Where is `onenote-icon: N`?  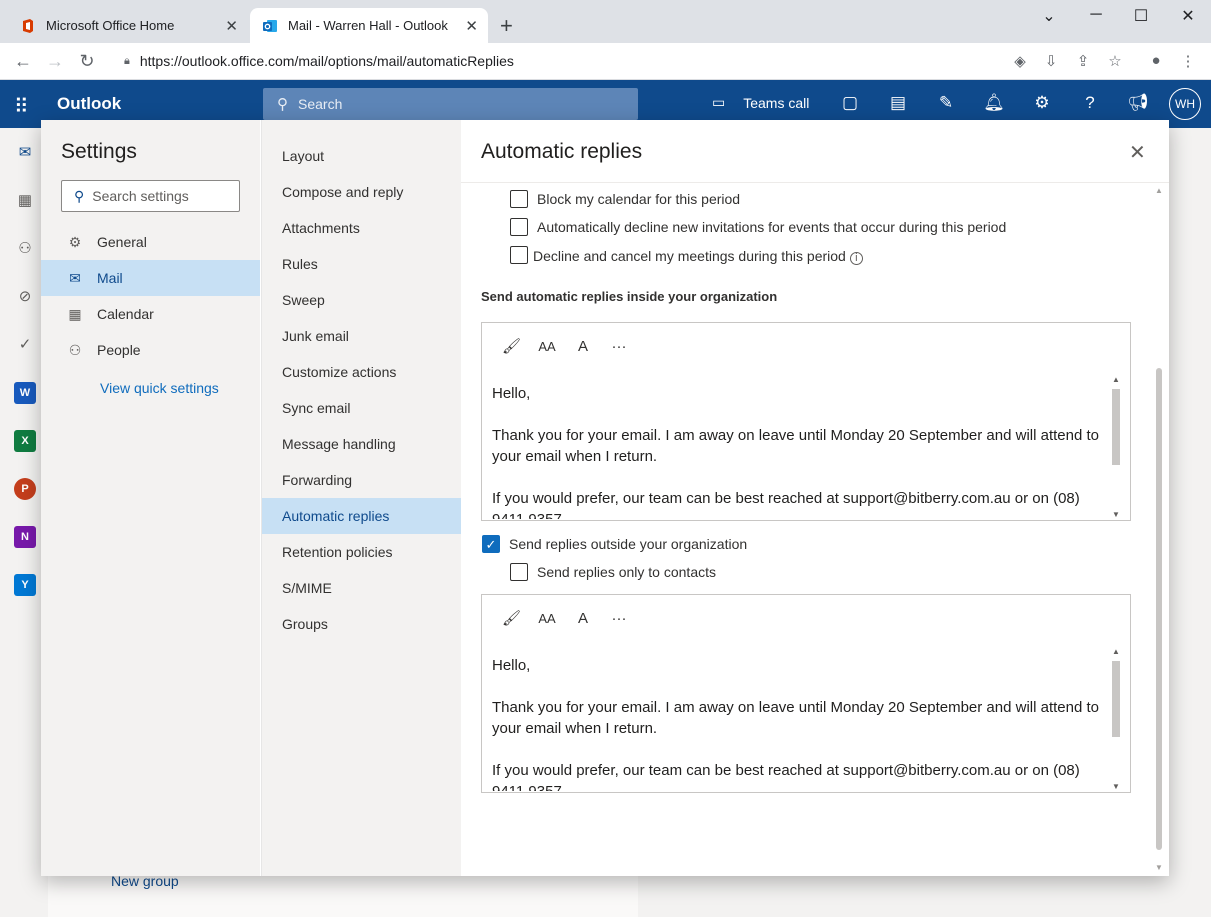 onenote-icon: N is located at coordinates (25, 537).